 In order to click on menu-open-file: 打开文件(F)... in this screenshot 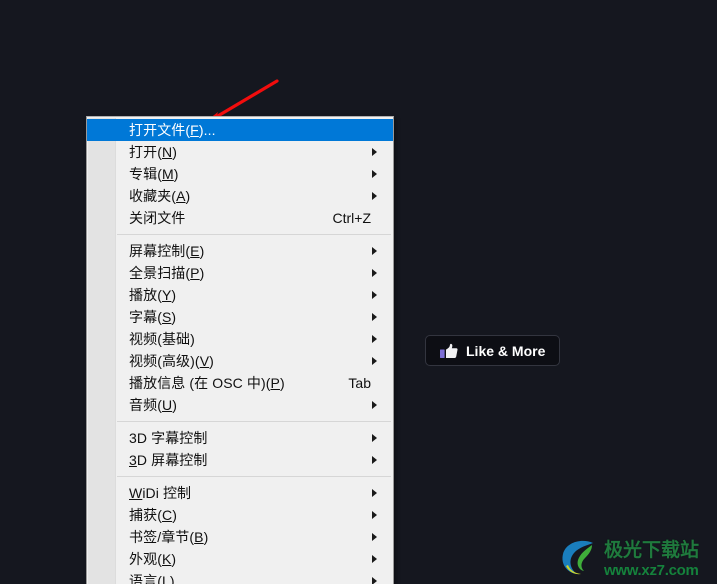, I will do `click(240, 130)`.